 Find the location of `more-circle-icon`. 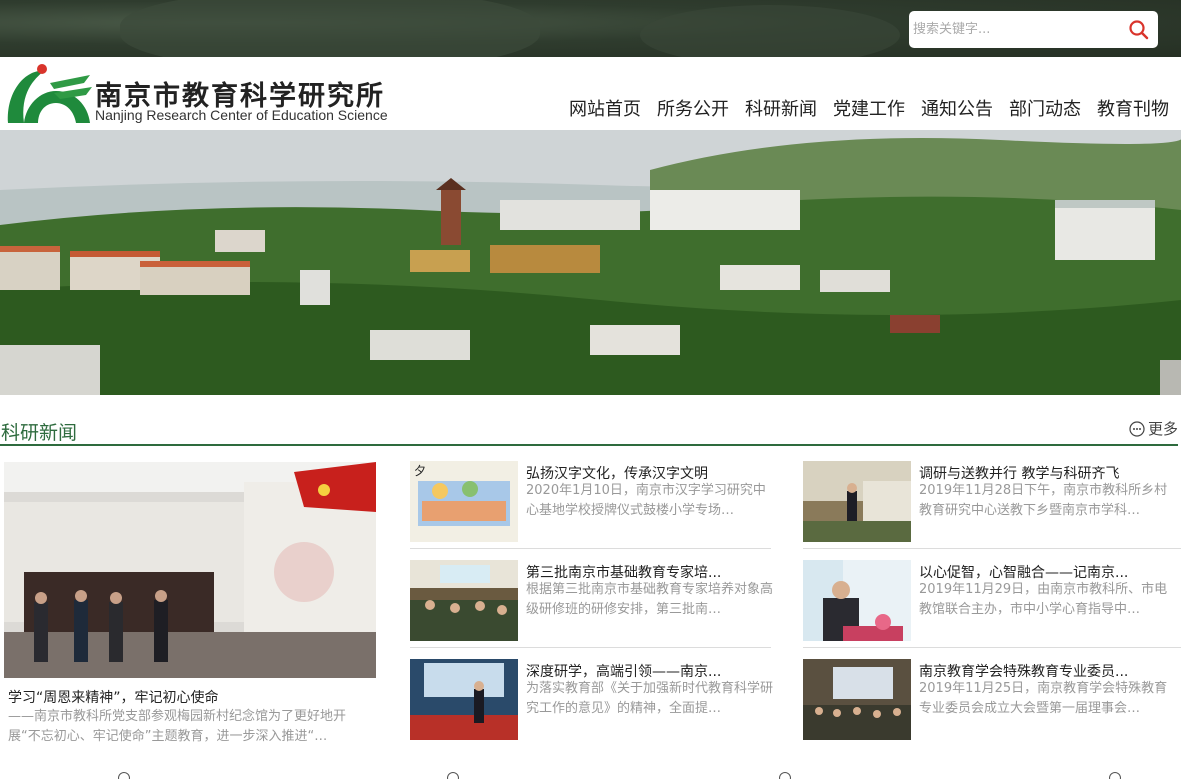

more-circle-icon is located at coordinates (1137, 428).